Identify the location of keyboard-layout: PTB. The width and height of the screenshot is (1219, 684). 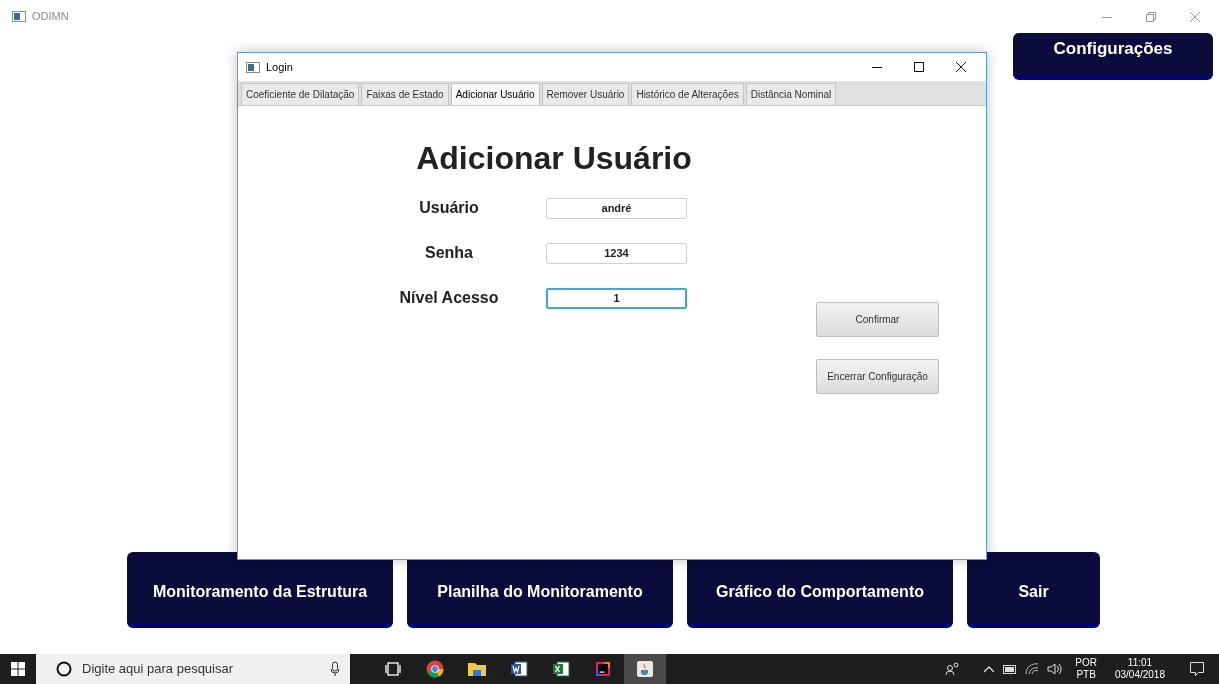
(1086, 675).